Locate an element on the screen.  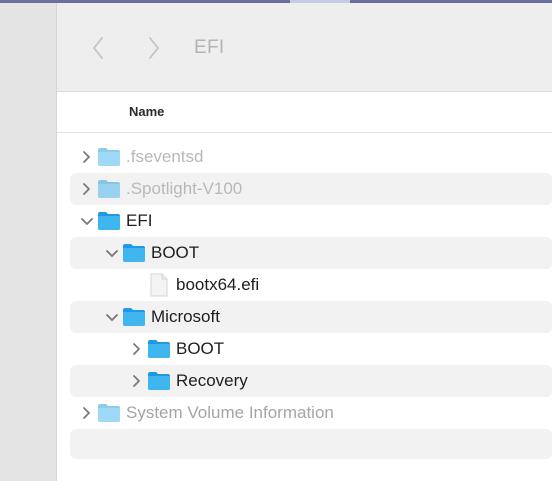
window-title: EFI is located at coordinates (209, 47).